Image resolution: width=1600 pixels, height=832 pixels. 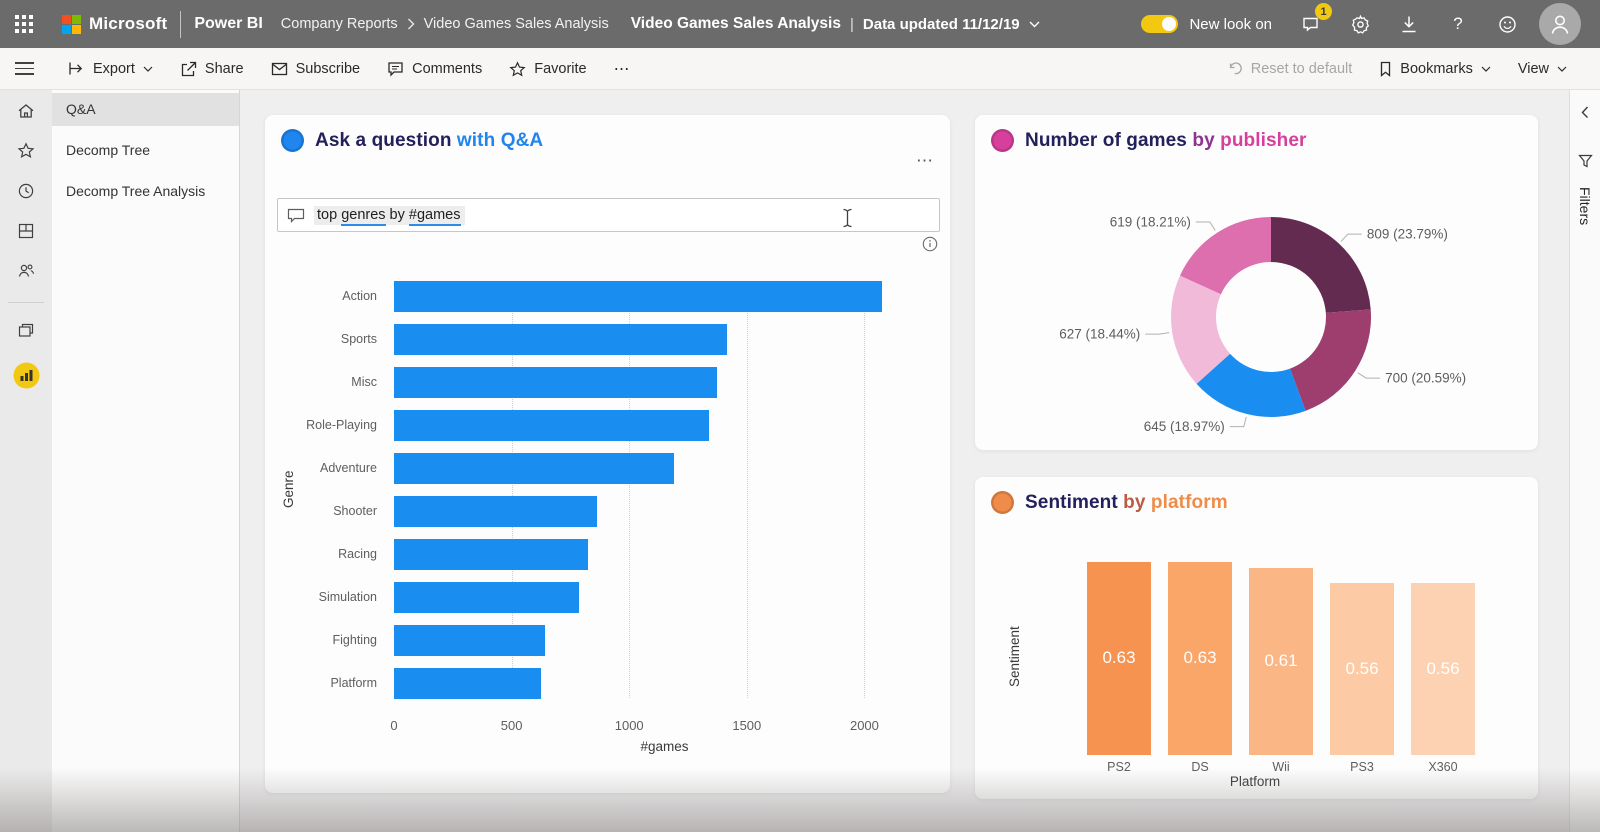 I want to click on category-label: Action, so click(x=359, y=296).